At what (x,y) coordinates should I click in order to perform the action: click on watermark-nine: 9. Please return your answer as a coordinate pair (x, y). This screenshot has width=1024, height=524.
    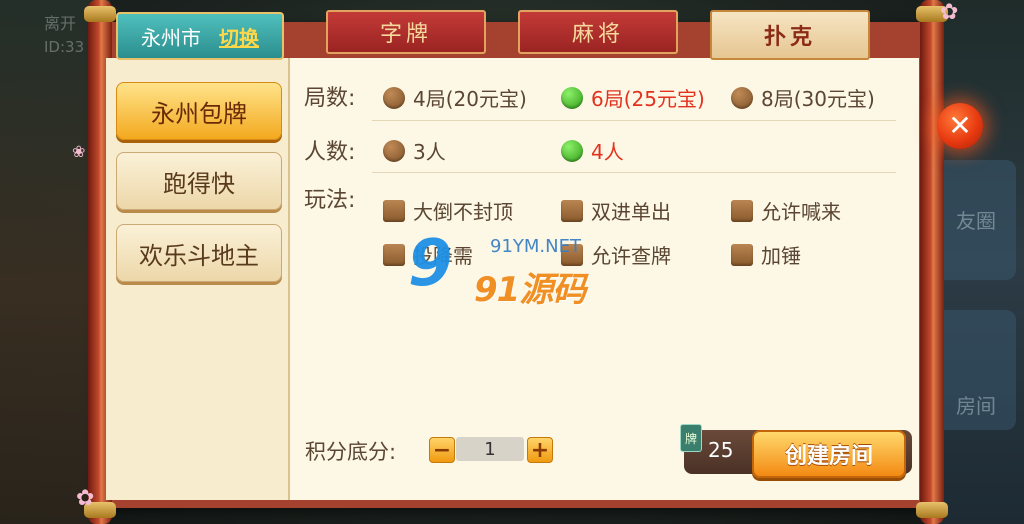
    Looking at the image, I should click on (430, 264).